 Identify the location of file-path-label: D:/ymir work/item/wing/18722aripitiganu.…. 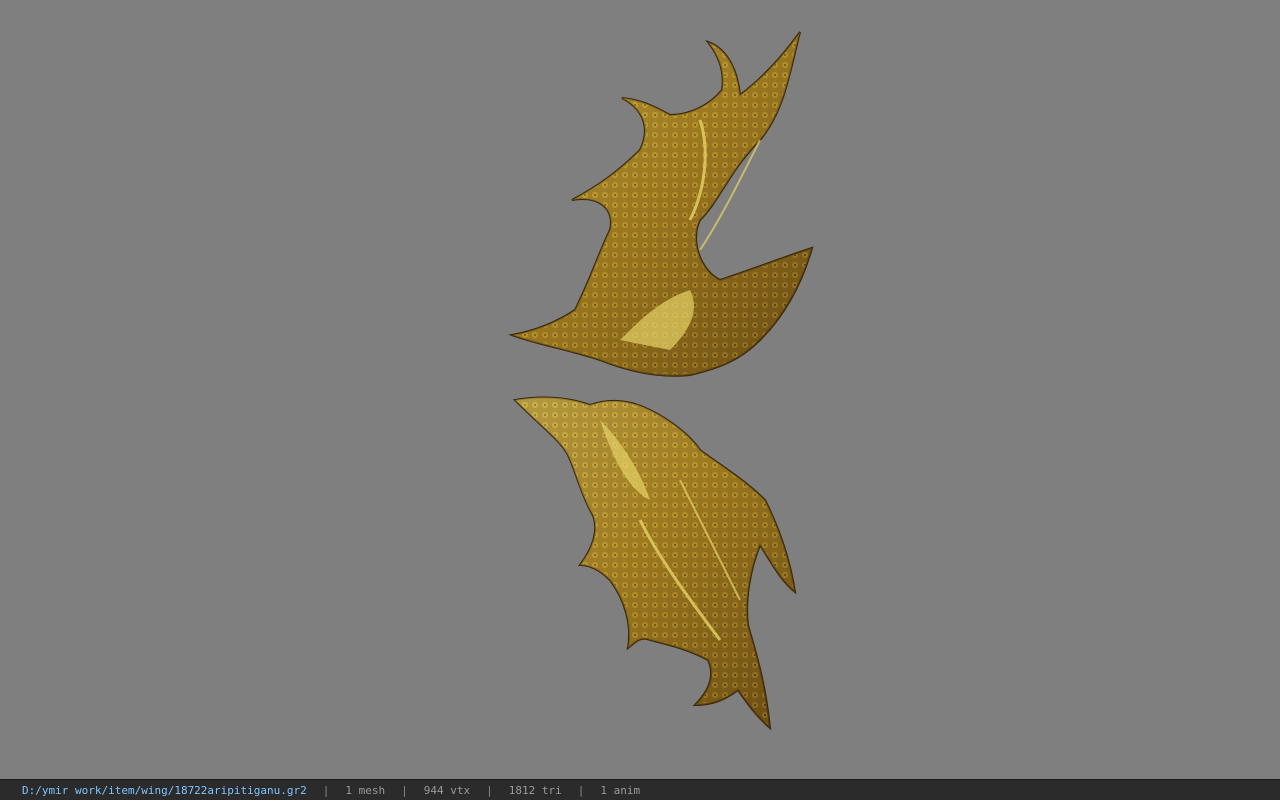
(164, 790).